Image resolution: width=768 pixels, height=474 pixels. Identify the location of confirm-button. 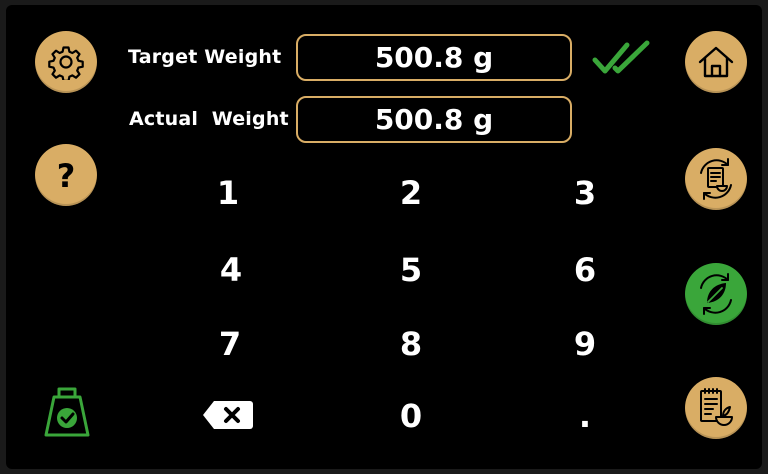
(622, 58).